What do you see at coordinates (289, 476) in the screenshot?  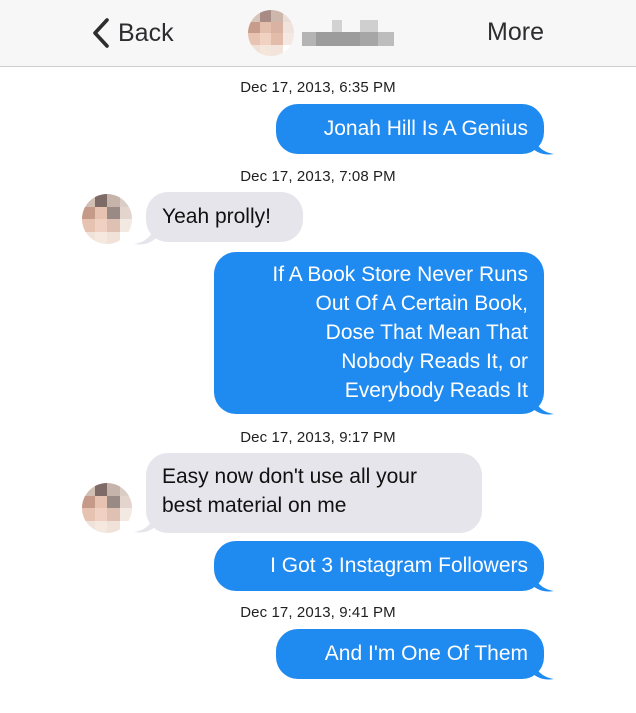 I see `message-text: Easy now don't use all your` at bounding box center [289, 476].